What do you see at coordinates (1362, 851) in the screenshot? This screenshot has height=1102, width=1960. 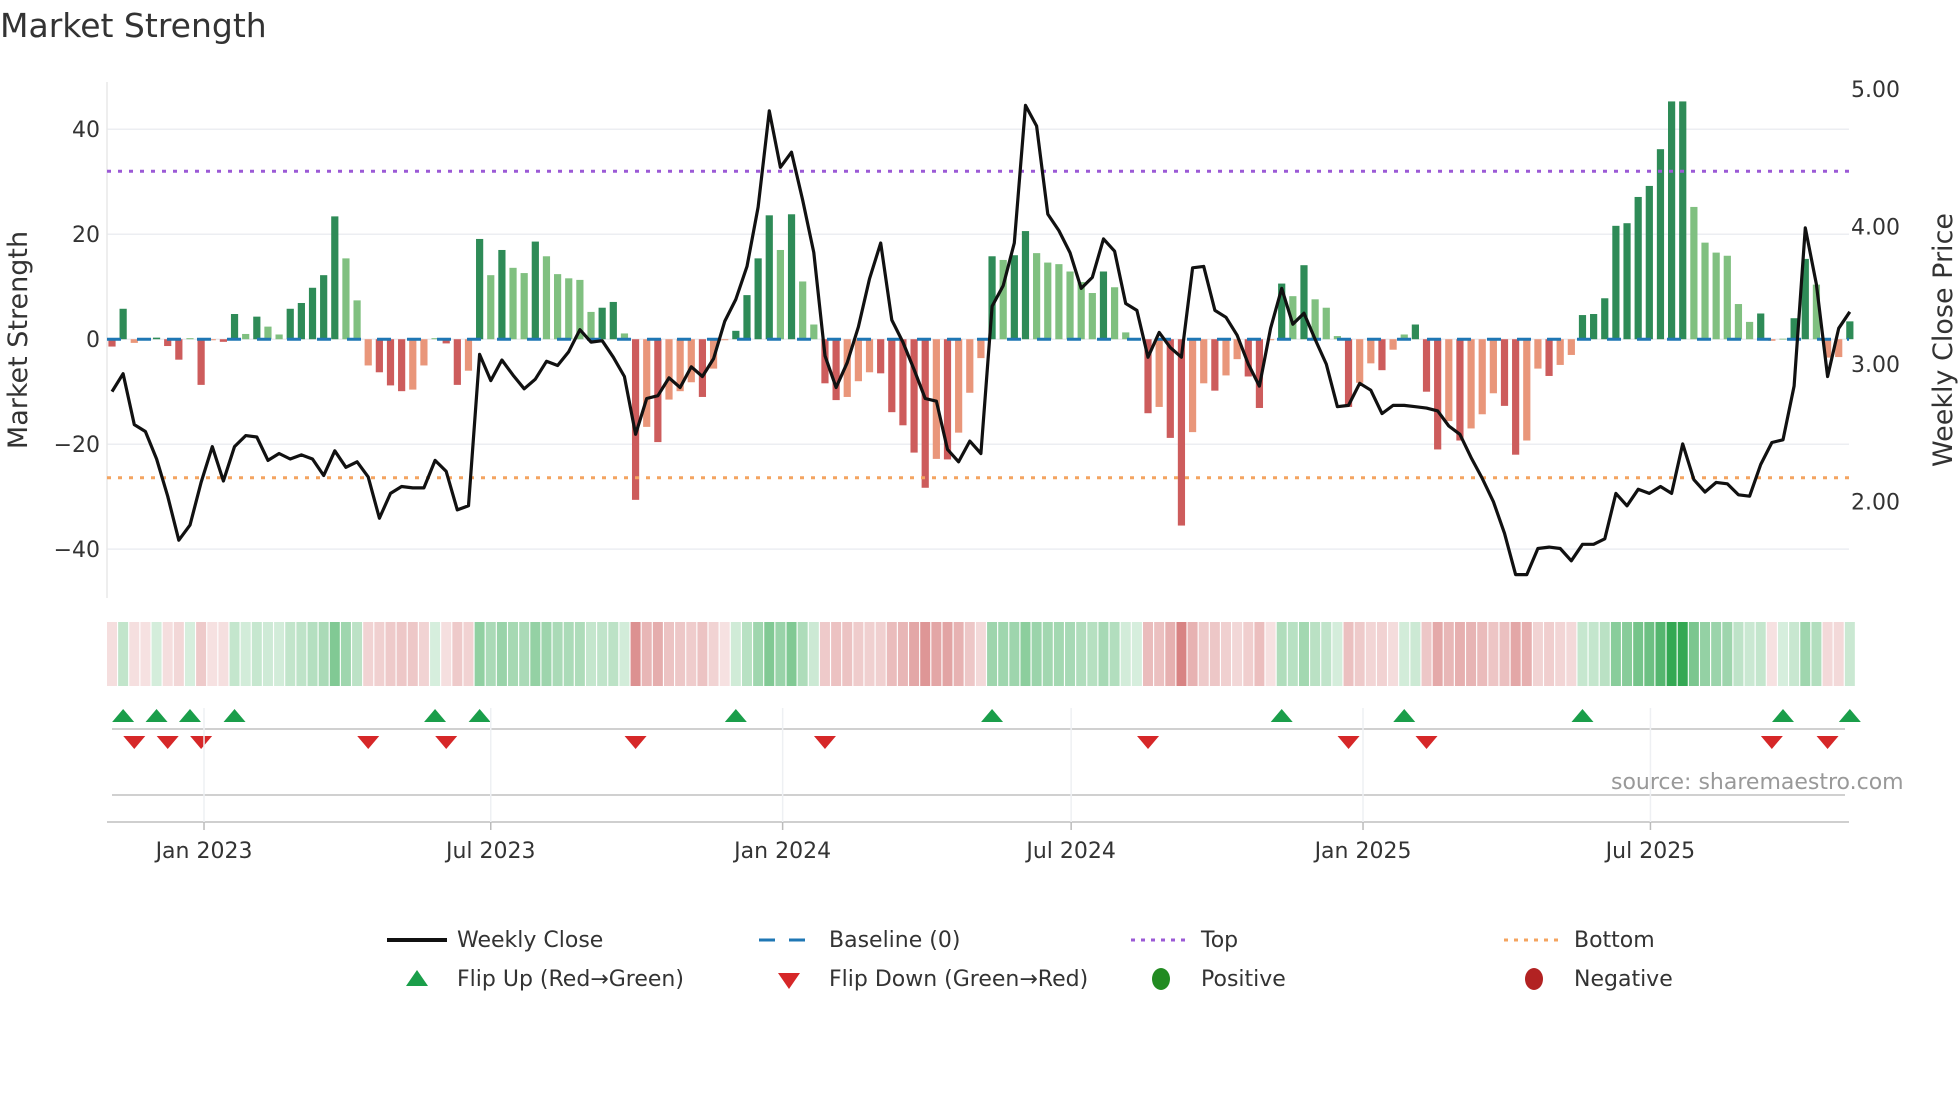 I see `x-tick-label: Jan 2025` at bounding box center [1362, 851].